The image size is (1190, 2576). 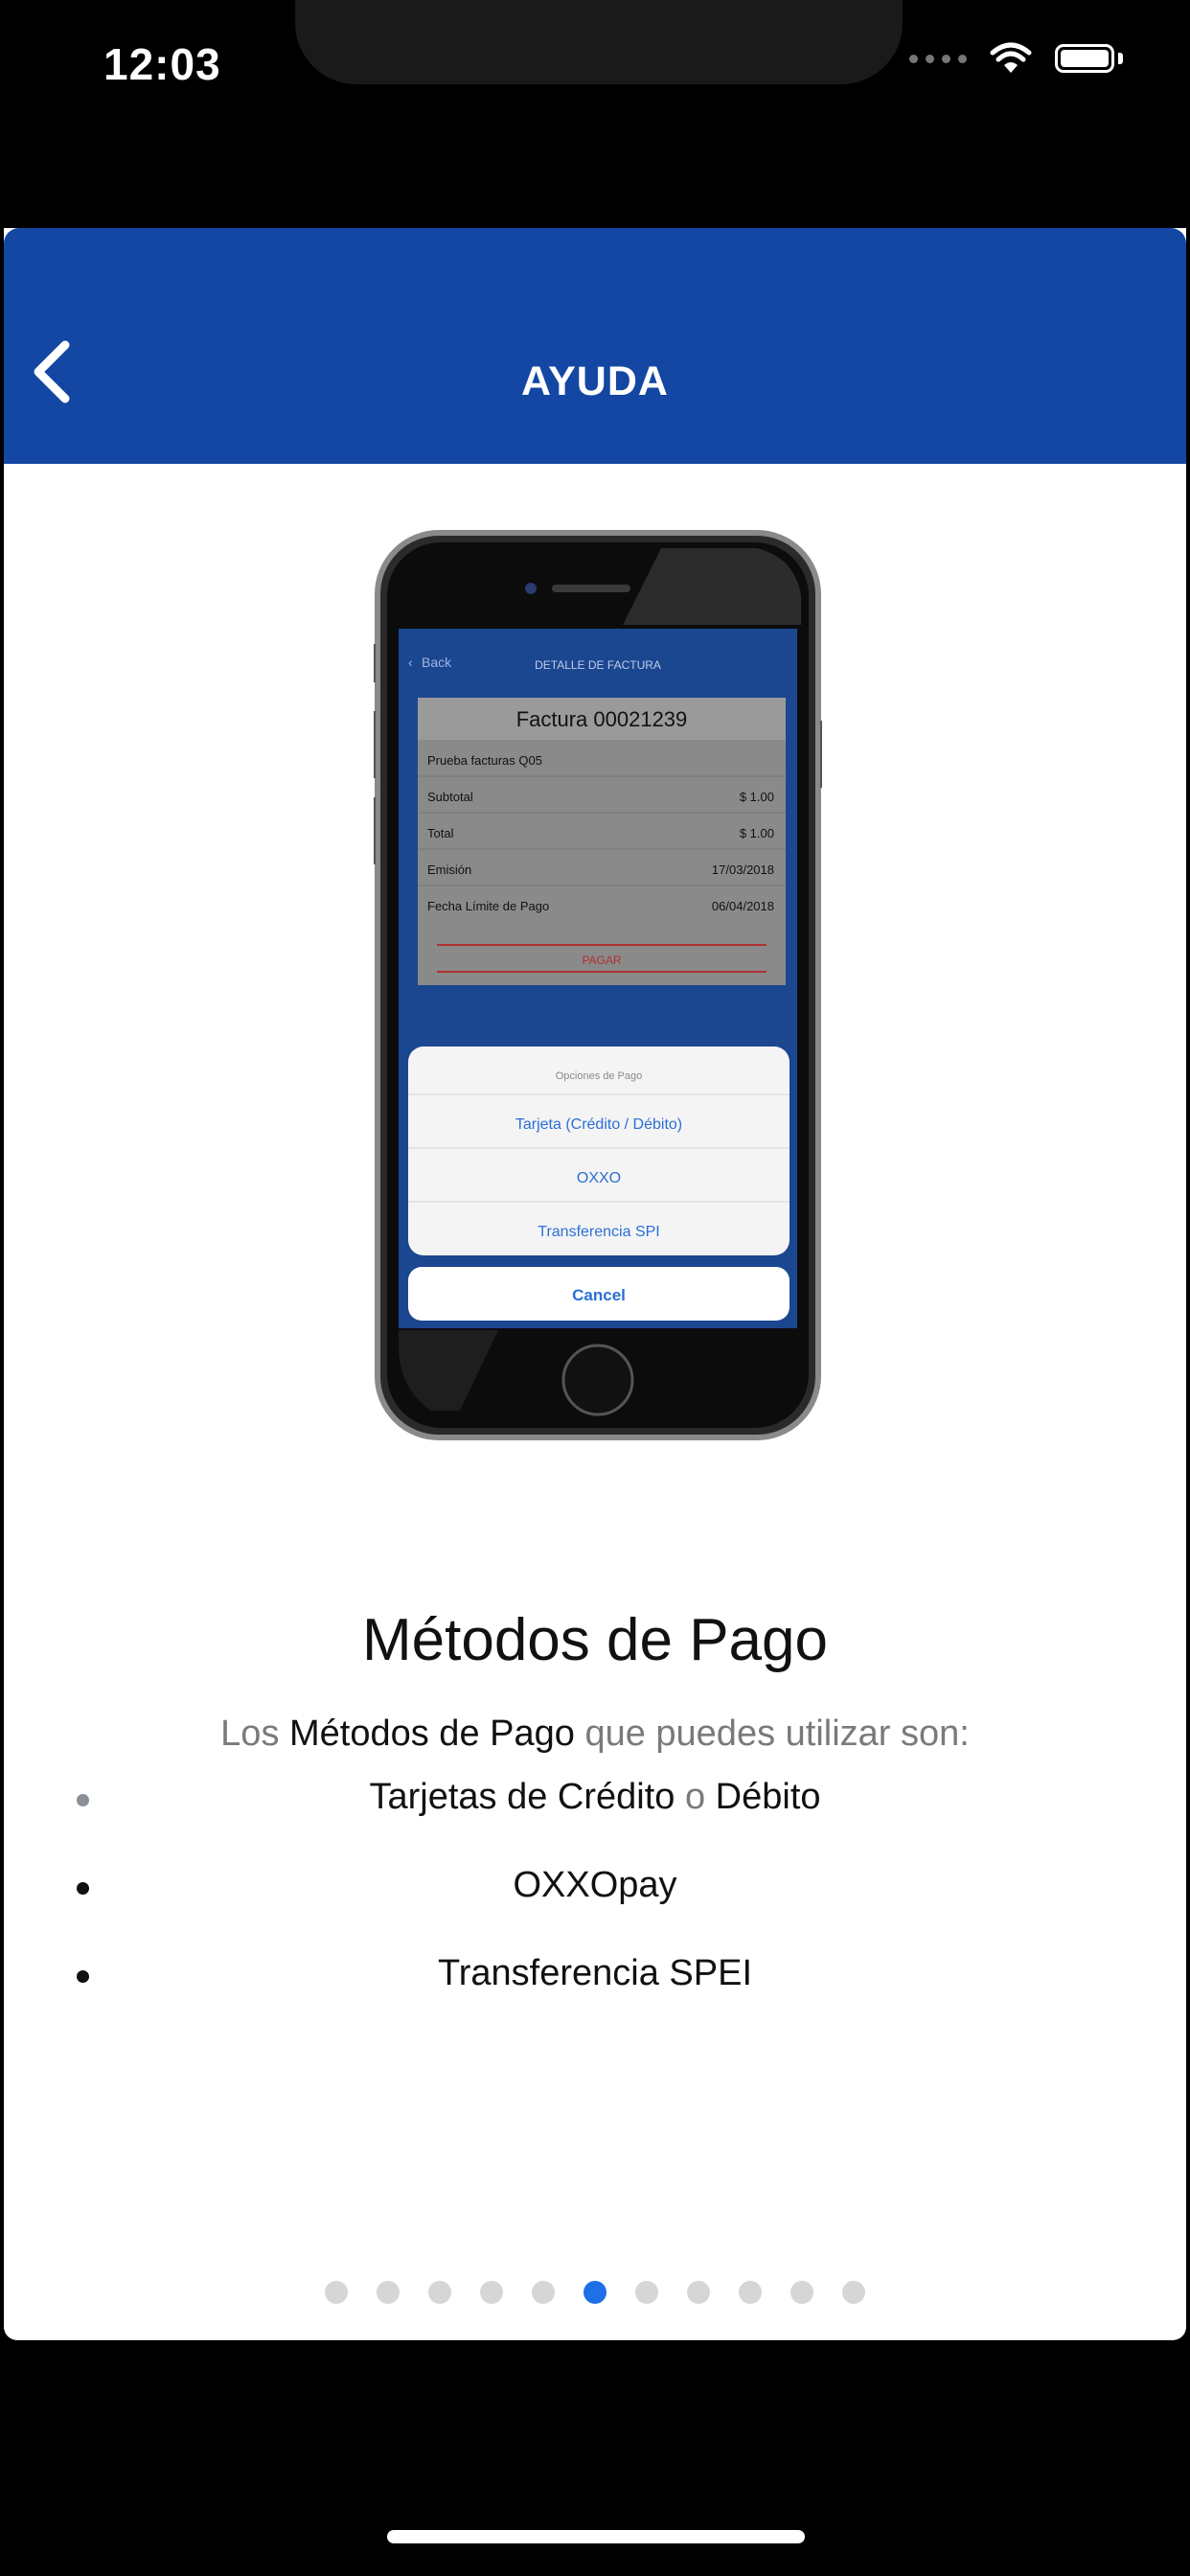 What do you see at coordinates (598, 665) in the screenshot?
I see `svg-text: DETALLE DE FACTURA` at bounding box center [598, 665].